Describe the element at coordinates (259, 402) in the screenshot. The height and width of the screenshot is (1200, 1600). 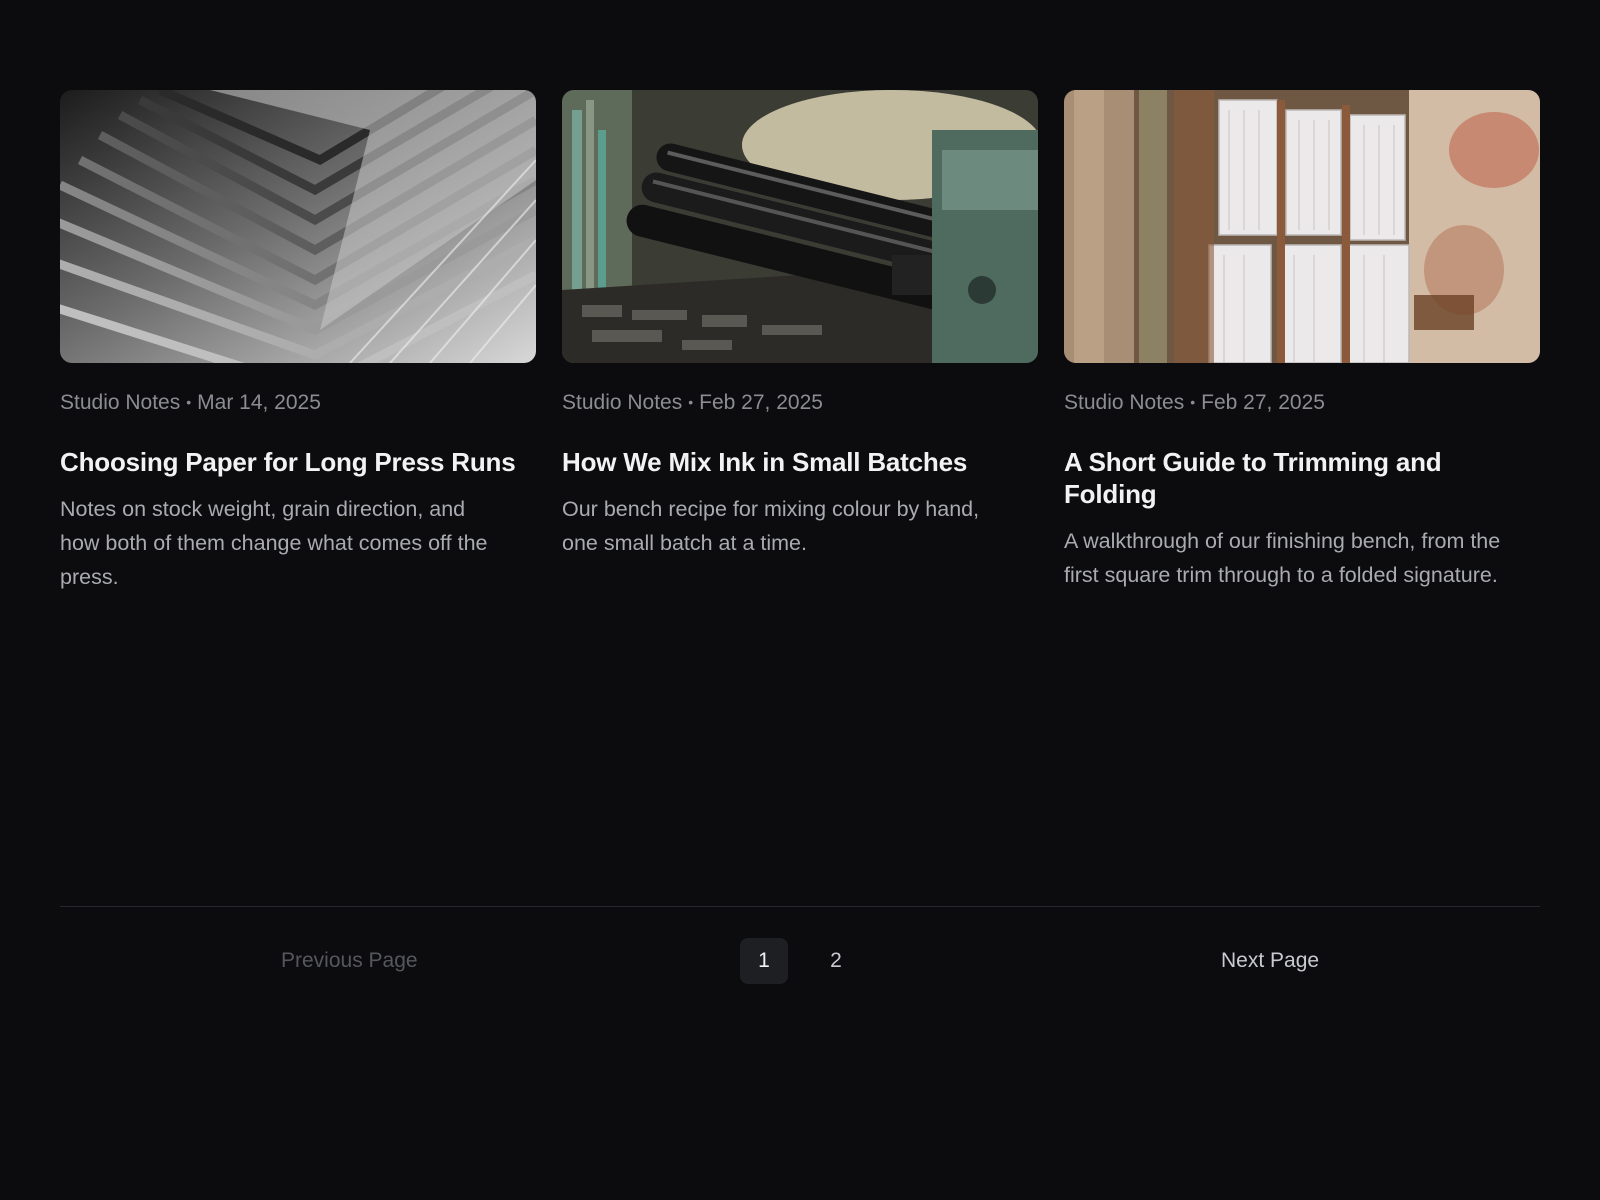
I see `post-date: Mar 14, 2025` at that location.